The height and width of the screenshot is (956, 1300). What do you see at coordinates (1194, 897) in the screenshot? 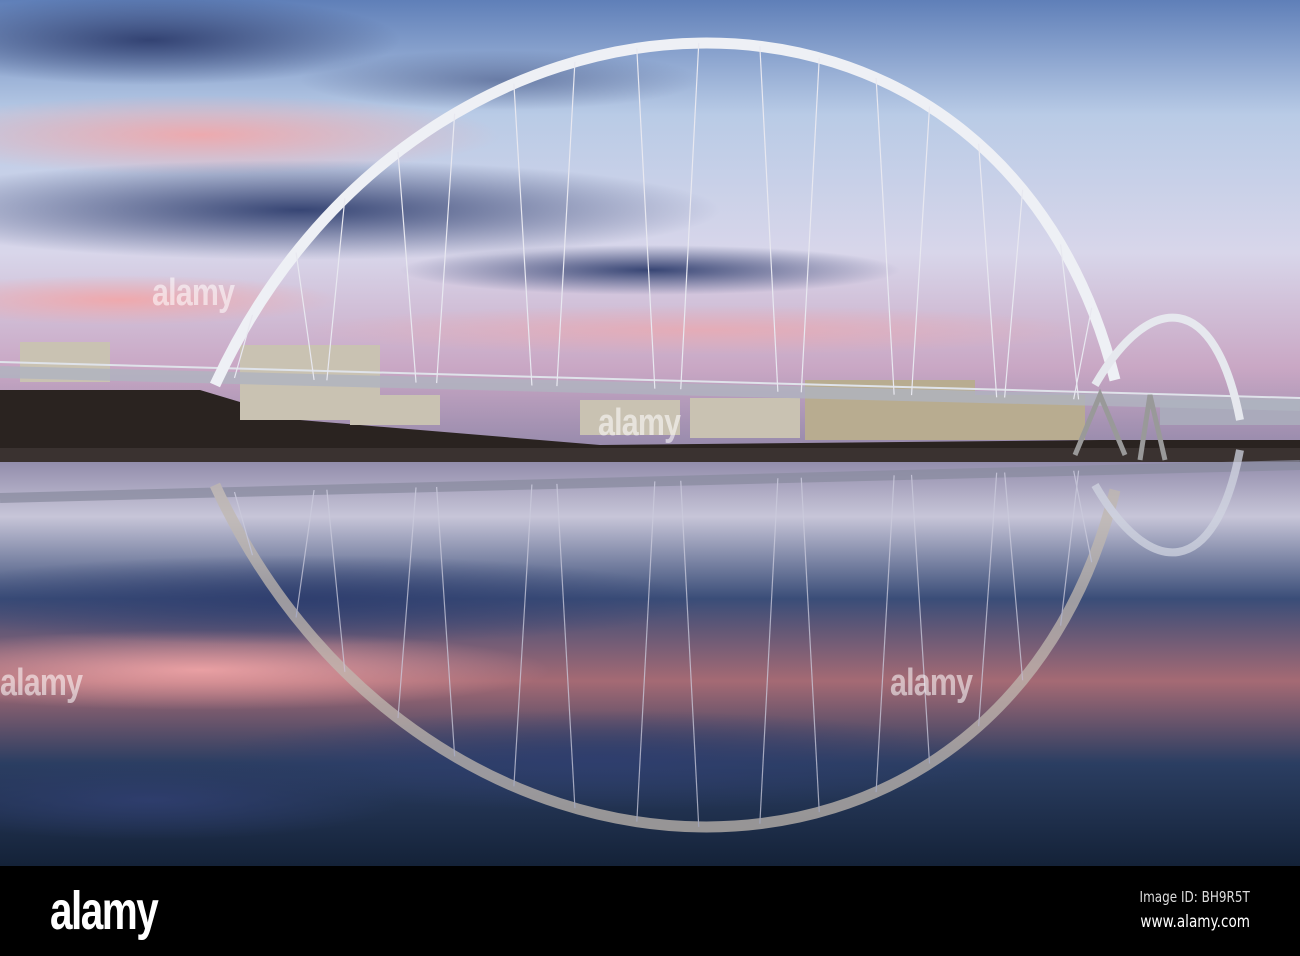
I see `image-id: Image ID: BH9R5T` at bounding box center [1194, 897].